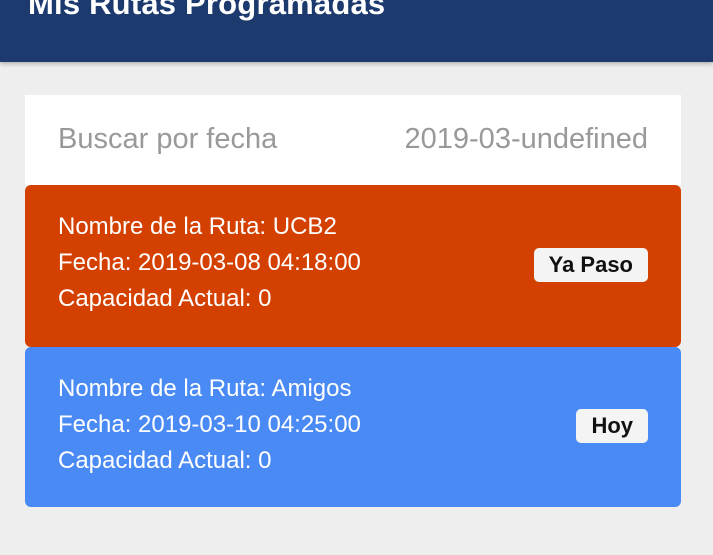 The width and height of the screenshot is (713, 555). I want to click on status-badge: Ya Paso, so click(590, 265).